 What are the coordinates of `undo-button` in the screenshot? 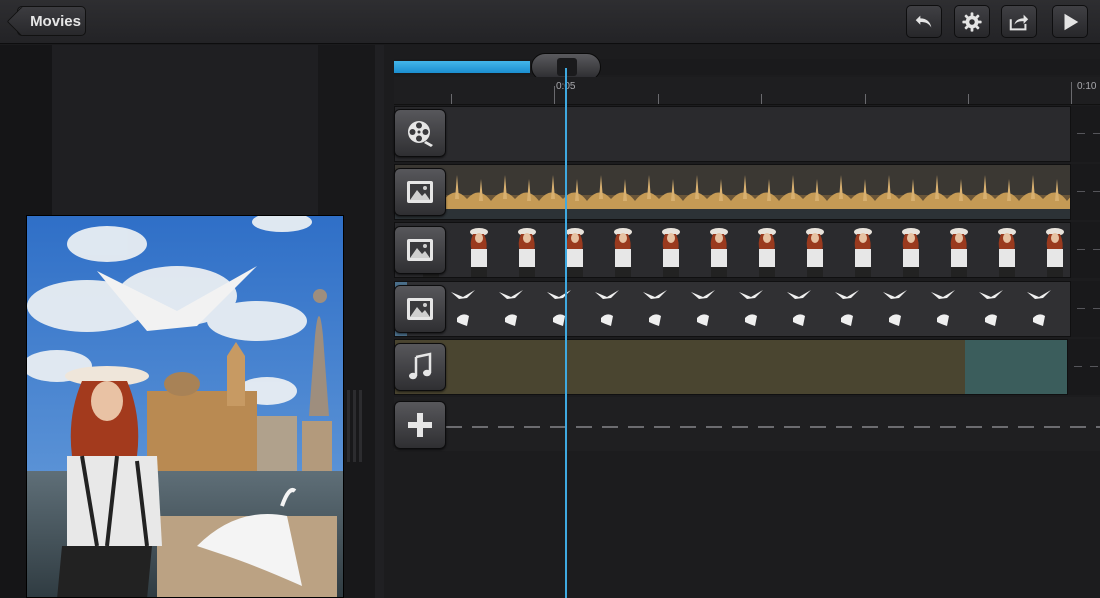 It's located at (924, 21).